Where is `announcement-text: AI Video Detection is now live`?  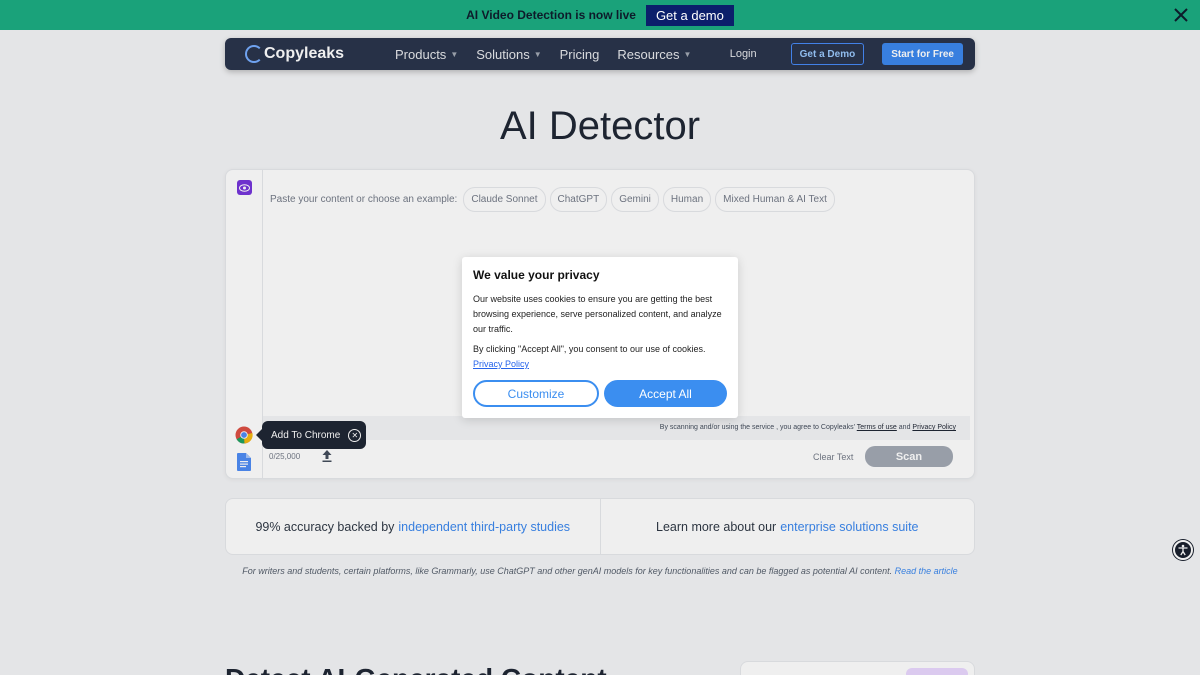 announcement-text: AI Video Detection is now live is located at coordinates (551, 15).